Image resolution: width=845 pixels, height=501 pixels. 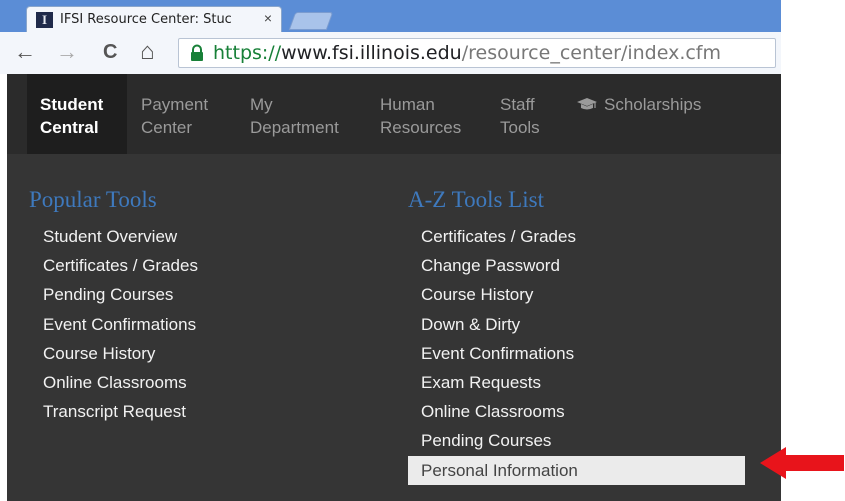 I want to click on nav-label-line1: Payment, so click(x=175, y=104).